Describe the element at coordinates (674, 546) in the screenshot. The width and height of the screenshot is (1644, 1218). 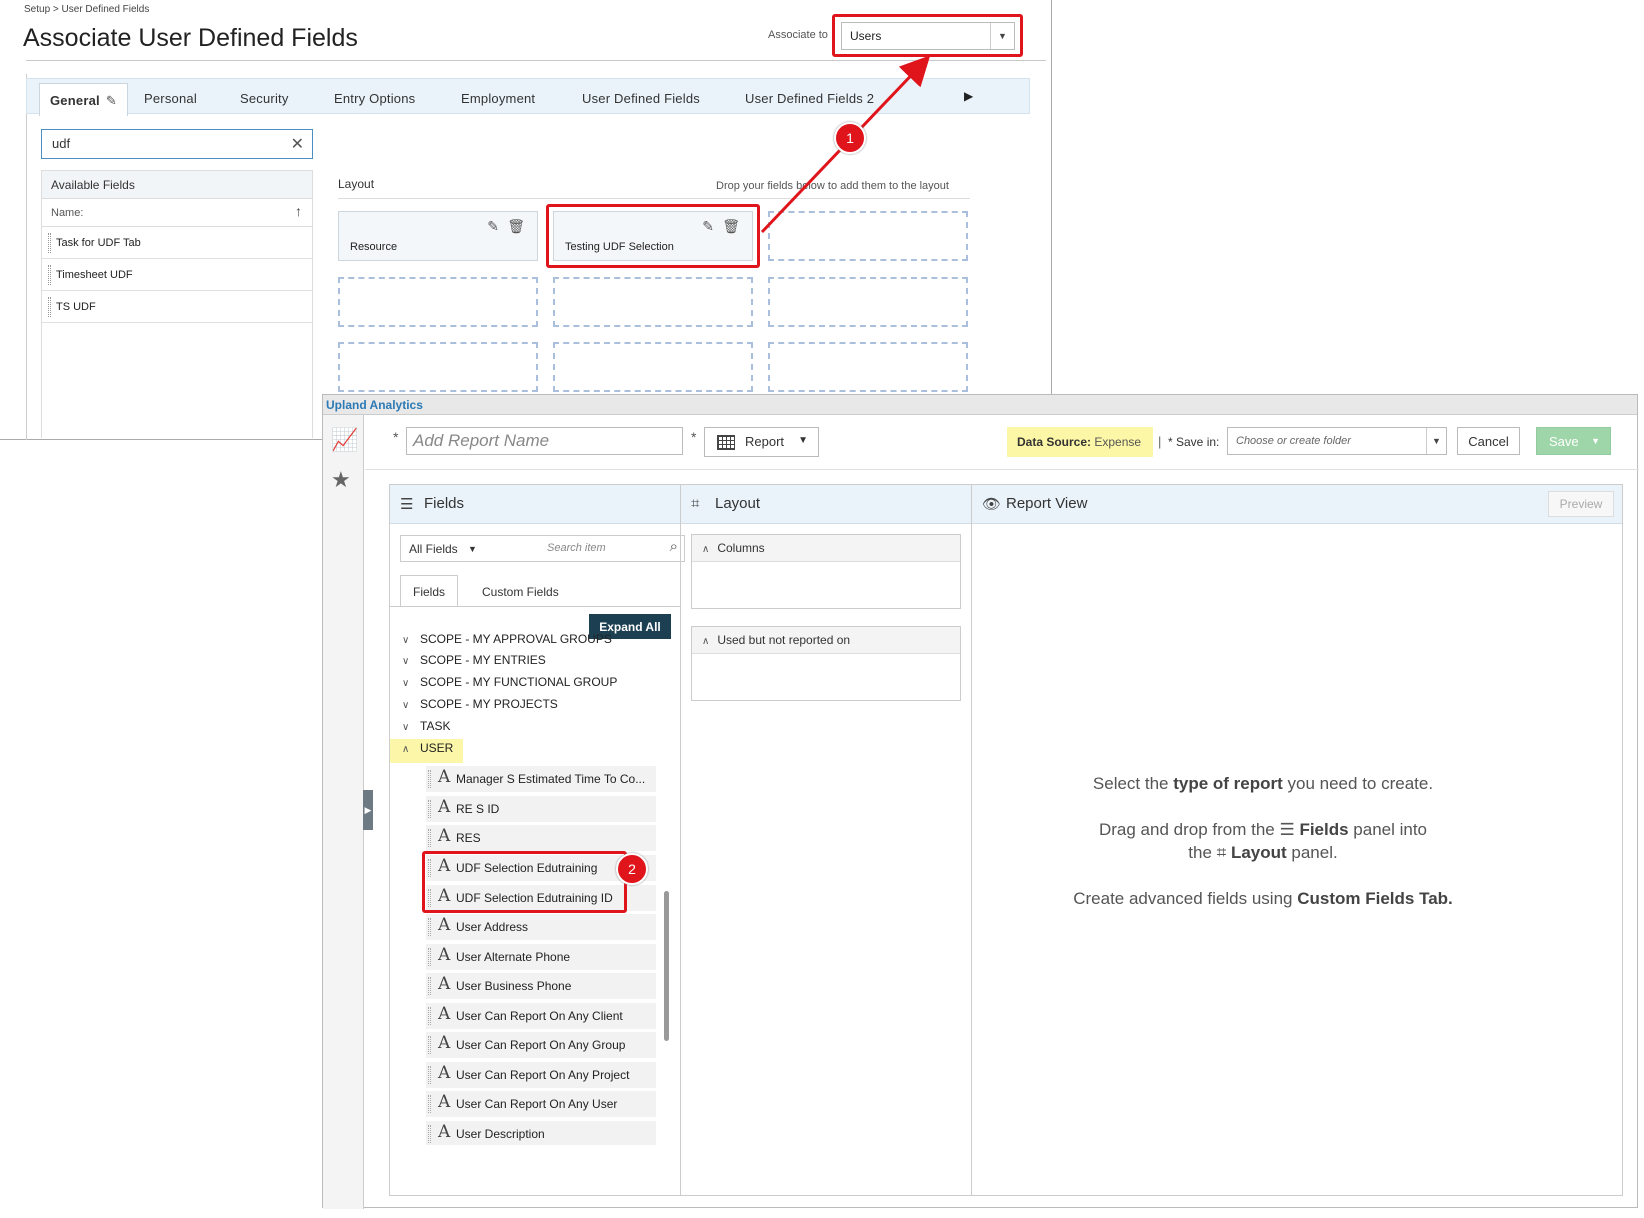
I see `search-icon: ⌕` at that location.